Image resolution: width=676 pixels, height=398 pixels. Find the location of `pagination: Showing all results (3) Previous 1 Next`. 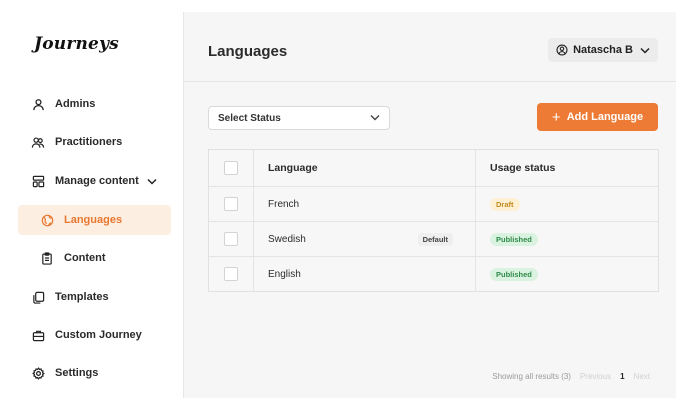

pagination: Showing all results (3) Previous 1 Next is located at coordinates (571, 376).